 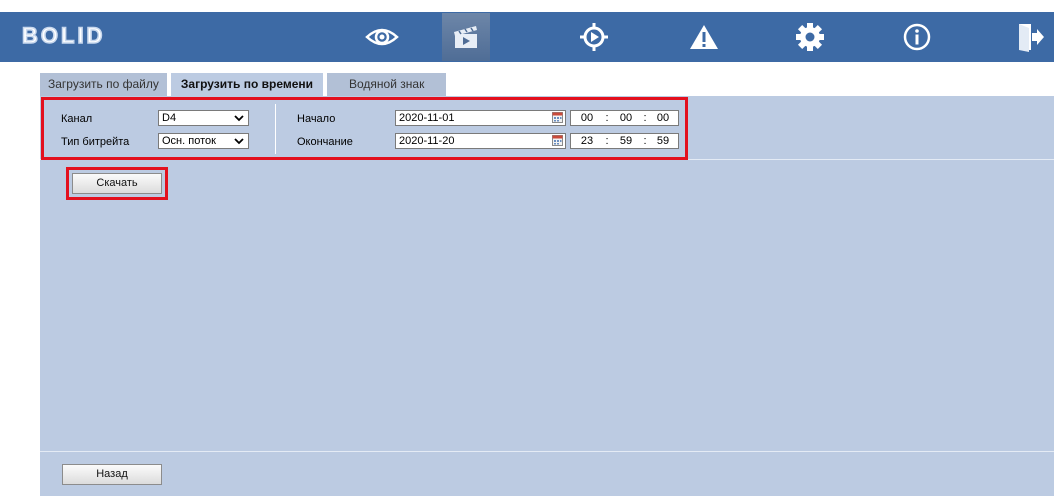 I want to click on eye-icon, so click(x=382, y=37).